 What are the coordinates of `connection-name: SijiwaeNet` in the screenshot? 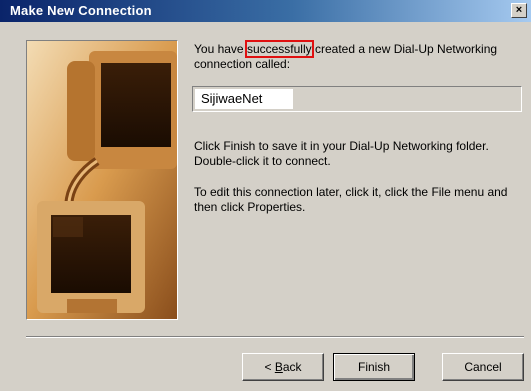 It's located at (244, 99).